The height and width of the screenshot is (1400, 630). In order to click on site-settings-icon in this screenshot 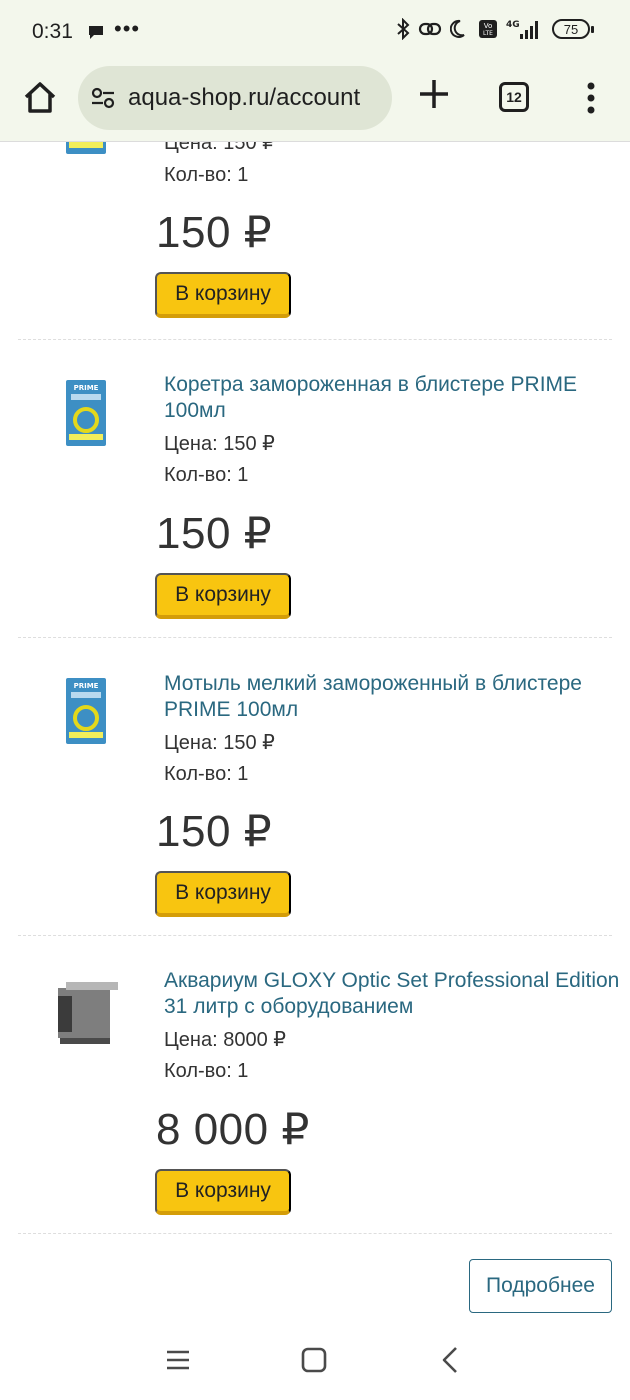, I will do `click(103, 98)`.